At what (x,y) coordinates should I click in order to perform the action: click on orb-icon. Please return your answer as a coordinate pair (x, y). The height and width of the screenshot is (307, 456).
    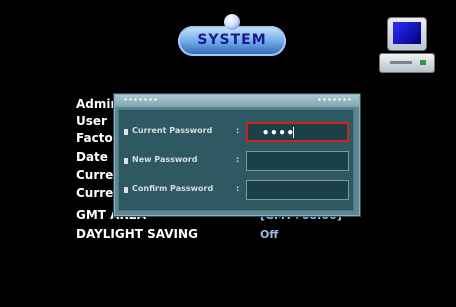
    Looking at the image, I should click on (232, 22).